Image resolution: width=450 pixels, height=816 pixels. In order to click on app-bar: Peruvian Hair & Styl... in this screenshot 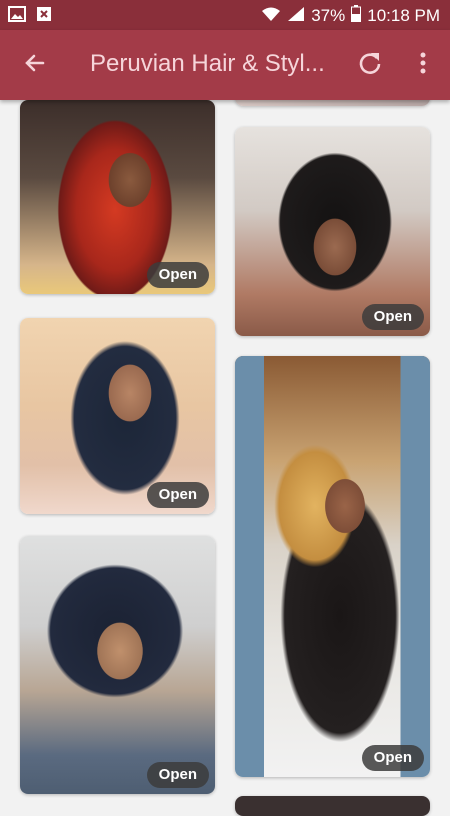, I will do `click(225, 65)`.